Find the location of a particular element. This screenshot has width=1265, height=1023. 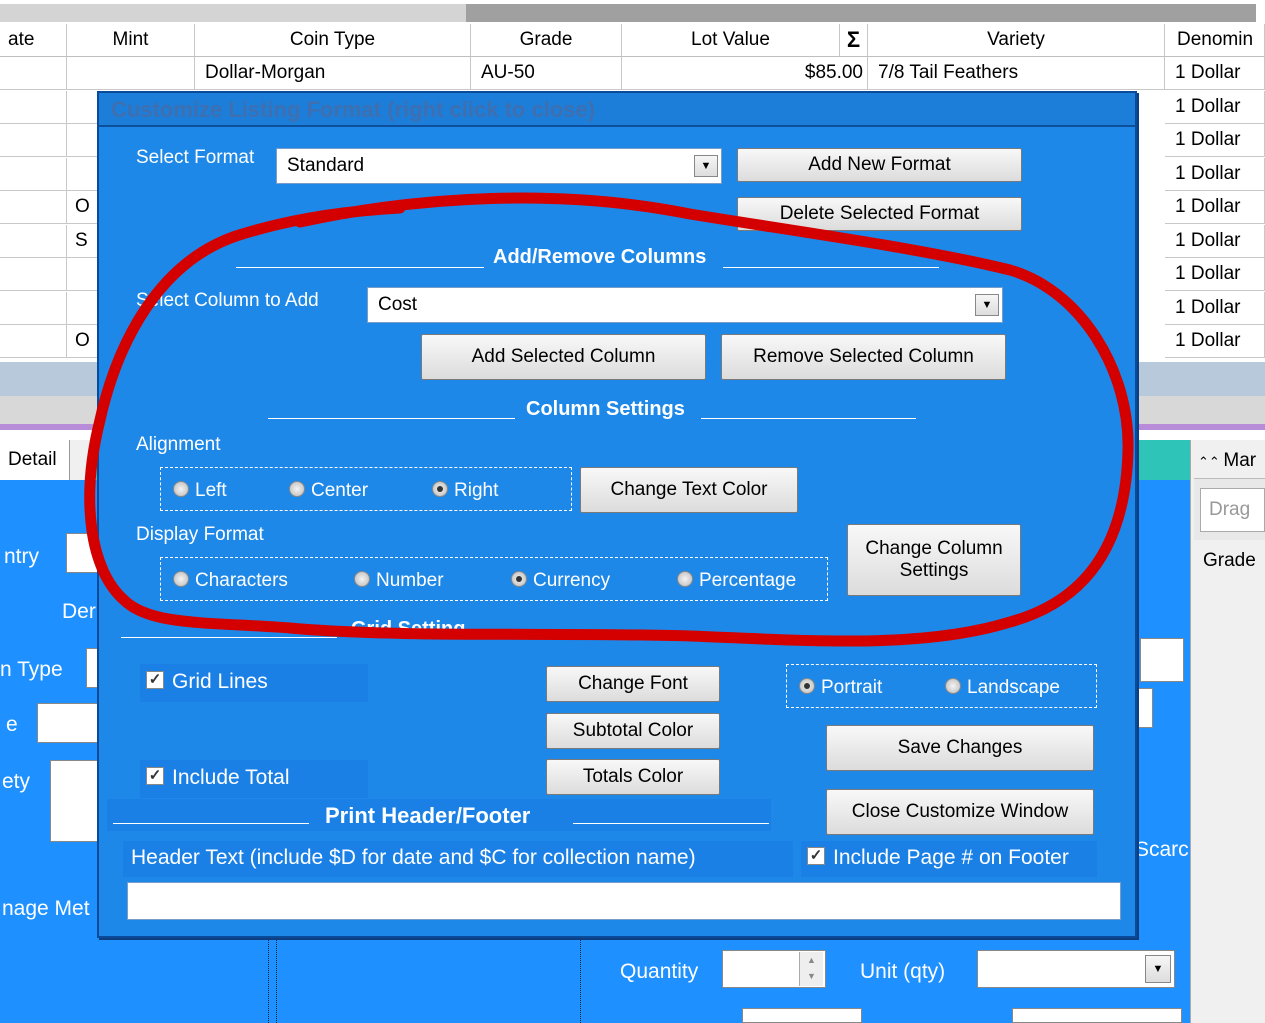

grade-column-label: Grade is located at coordinates (1229, 560).